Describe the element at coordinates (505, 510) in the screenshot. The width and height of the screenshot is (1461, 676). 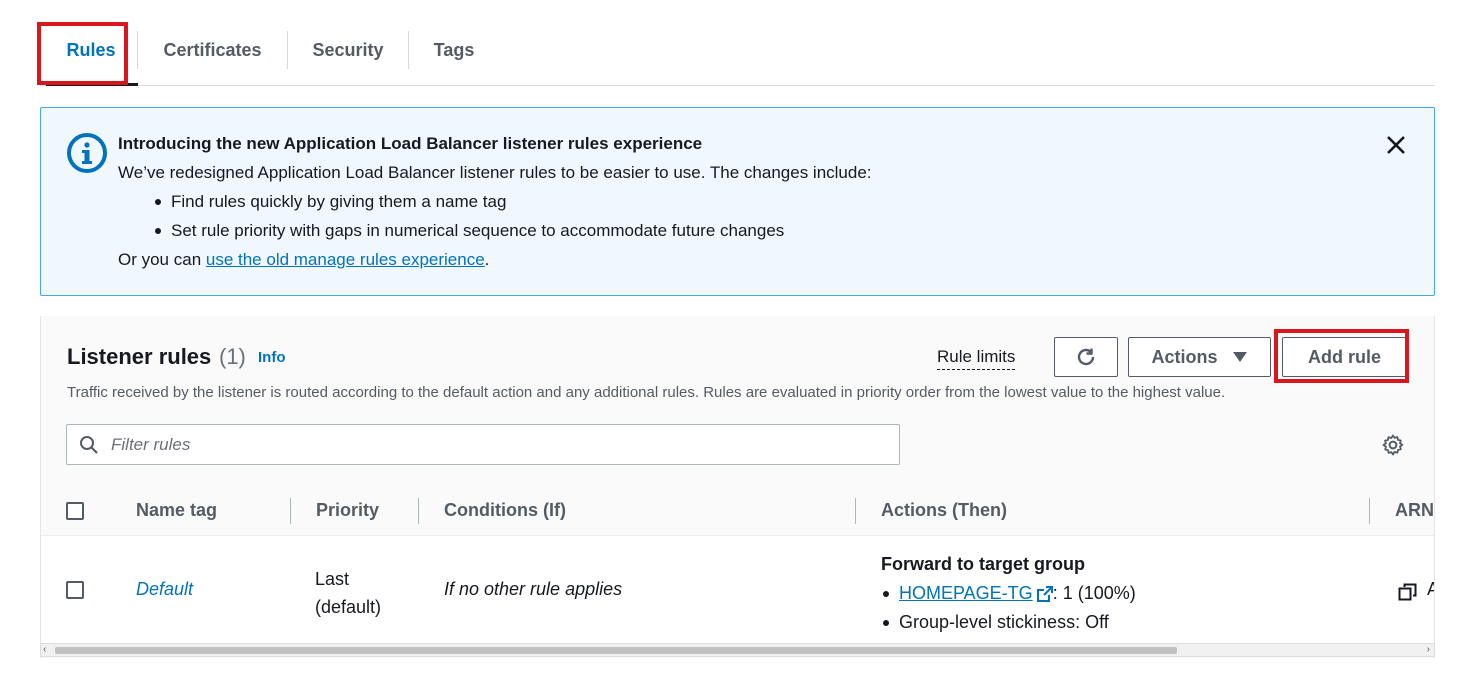
I see `column-header-conditions: Conditions (If)` at that location.